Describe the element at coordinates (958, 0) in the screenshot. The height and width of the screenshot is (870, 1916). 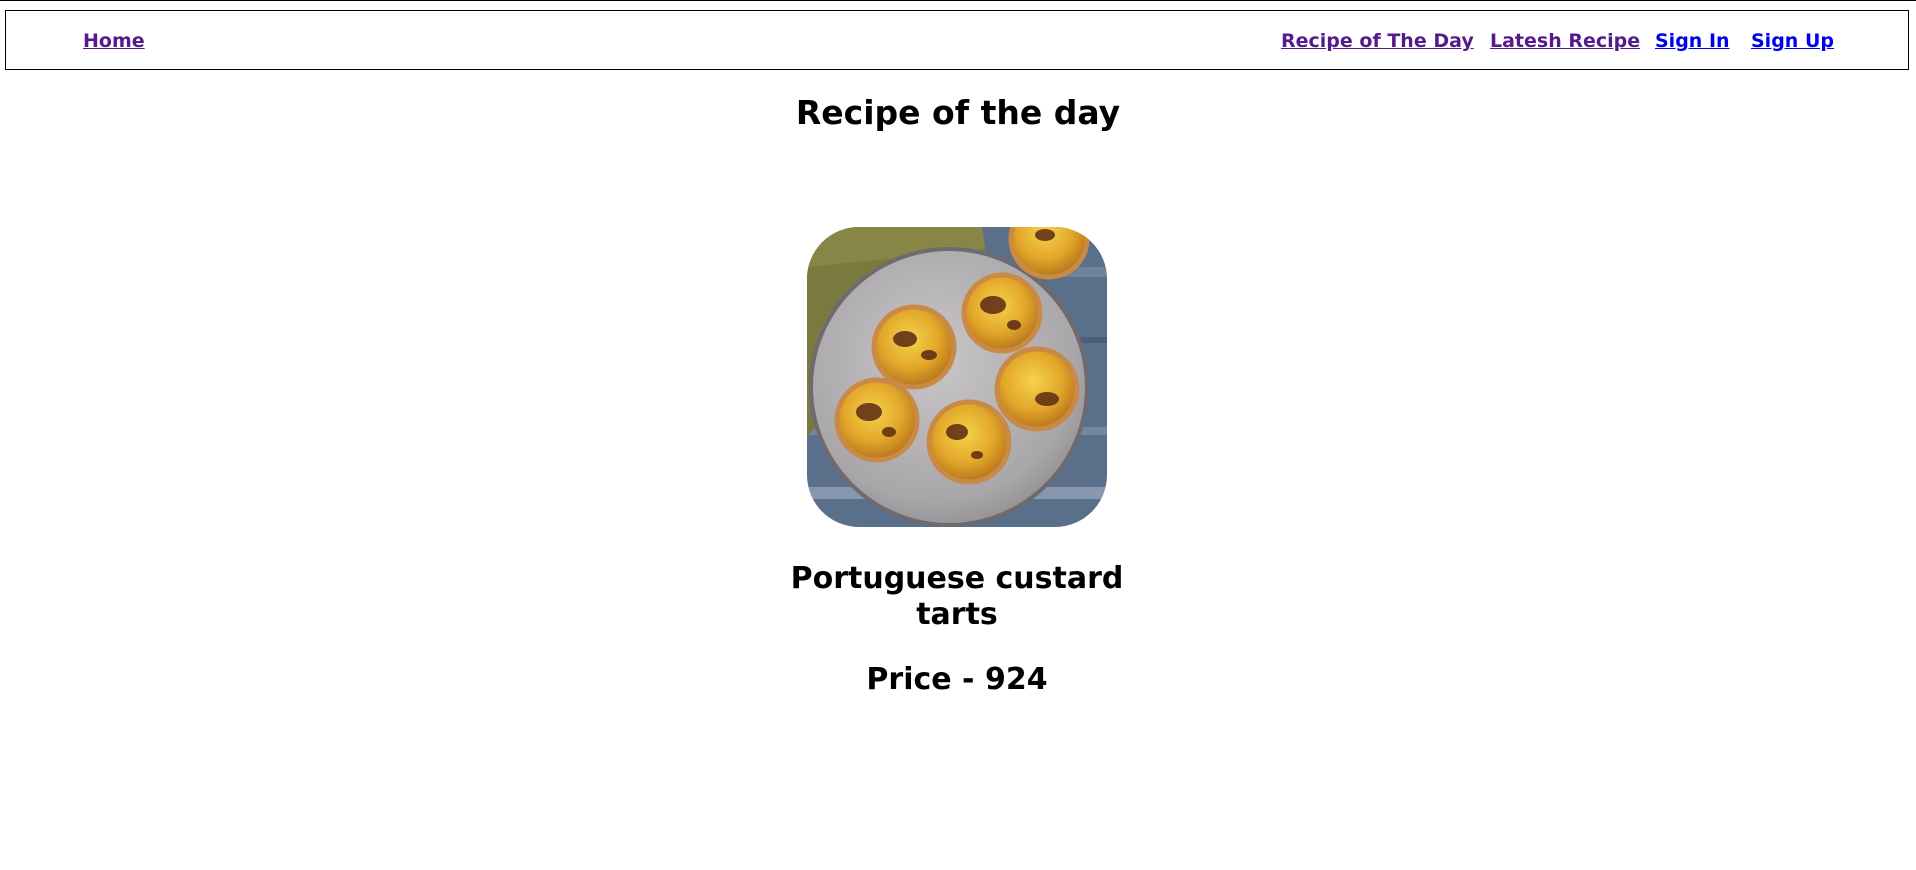
I see `top-border-line` at that location.